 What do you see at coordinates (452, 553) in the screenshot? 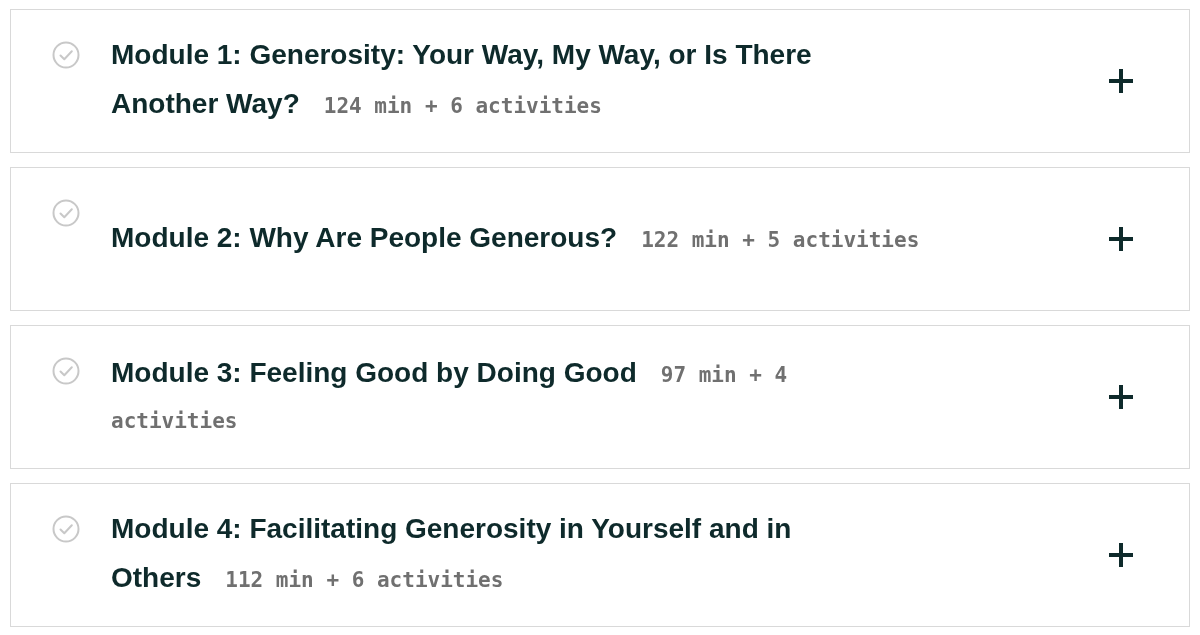
I see `module-heading: Module 4: Facilitating Generosity in Yourself and in Others 112 min + 6 activities` at bounding box center [452, 553].